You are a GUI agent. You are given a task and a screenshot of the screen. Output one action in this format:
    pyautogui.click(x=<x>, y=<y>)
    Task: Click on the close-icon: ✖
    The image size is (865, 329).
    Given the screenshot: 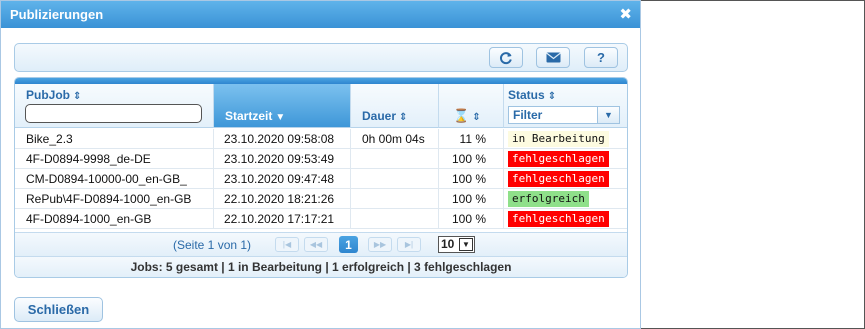 What is the action you would take?
    pyautogui.click(x=625, y=14)
    